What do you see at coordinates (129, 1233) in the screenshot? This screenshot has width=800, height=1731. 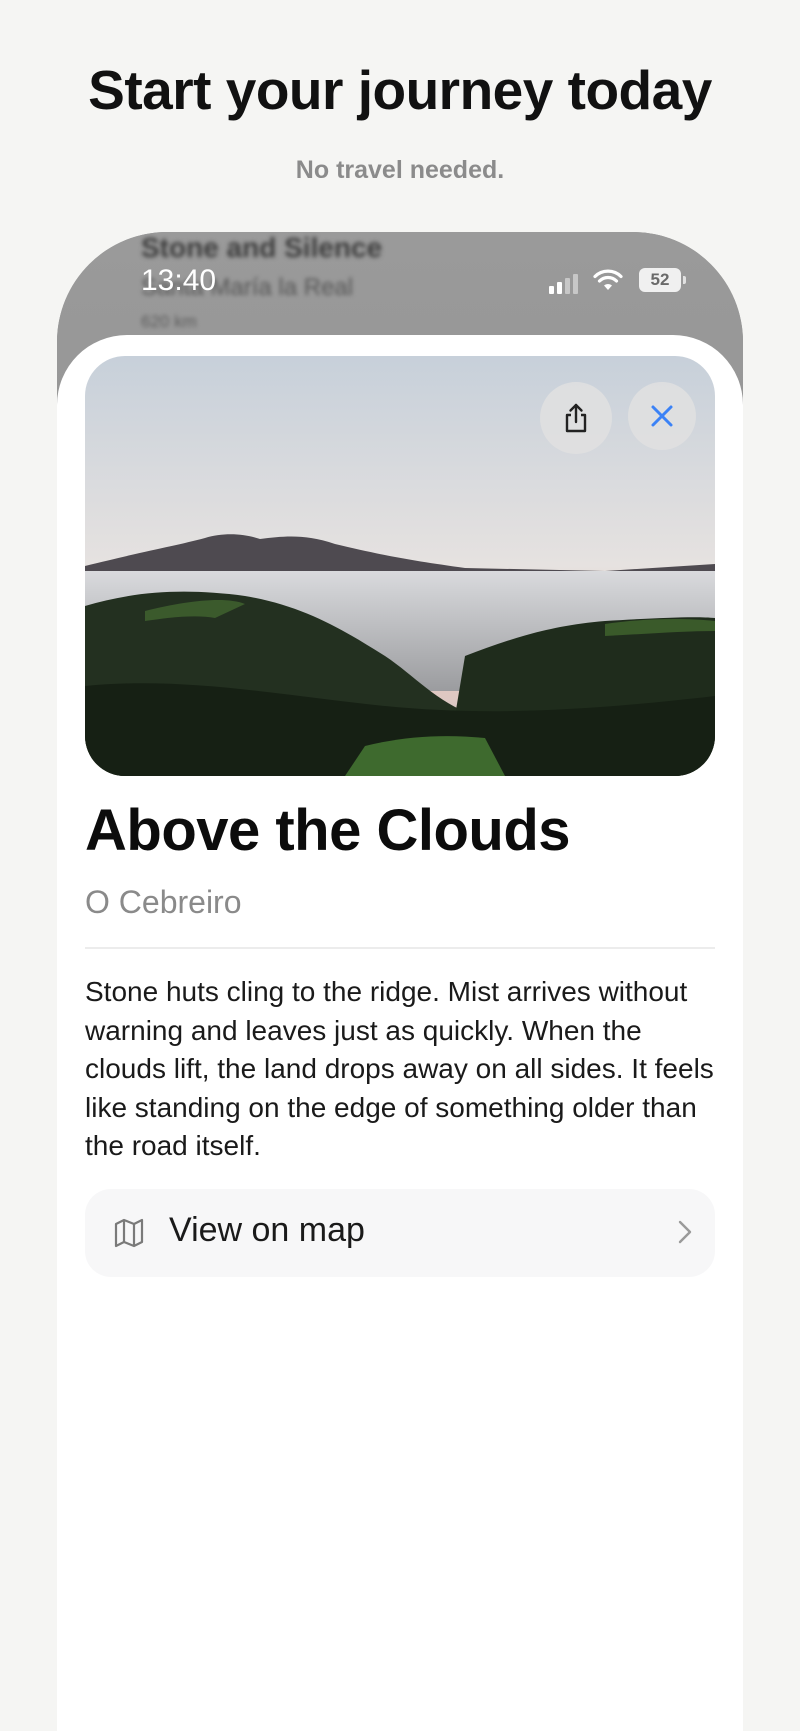 I see `map-icon` at bounding box center [129, 1233].